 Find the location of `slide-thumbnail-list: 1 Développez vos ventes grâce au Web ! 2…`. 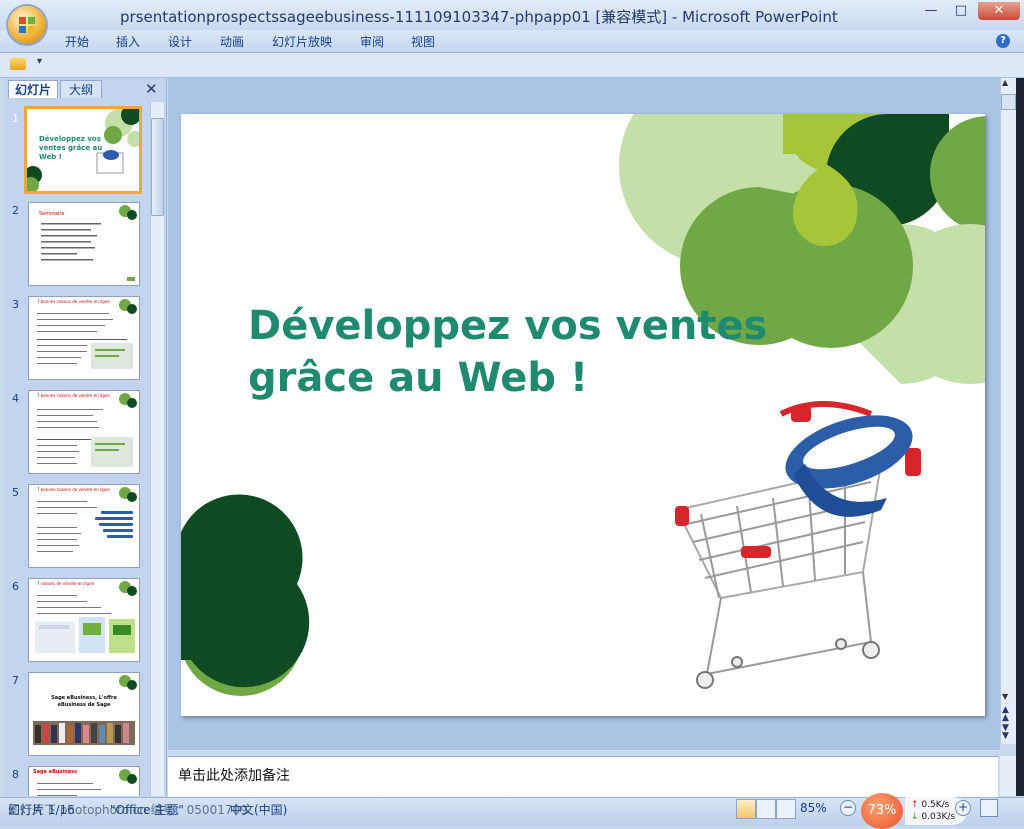

slide-thumbnail-list: 1 Développez vos ventes grâce au Web ! 2… is located at coordinates (78, 447).